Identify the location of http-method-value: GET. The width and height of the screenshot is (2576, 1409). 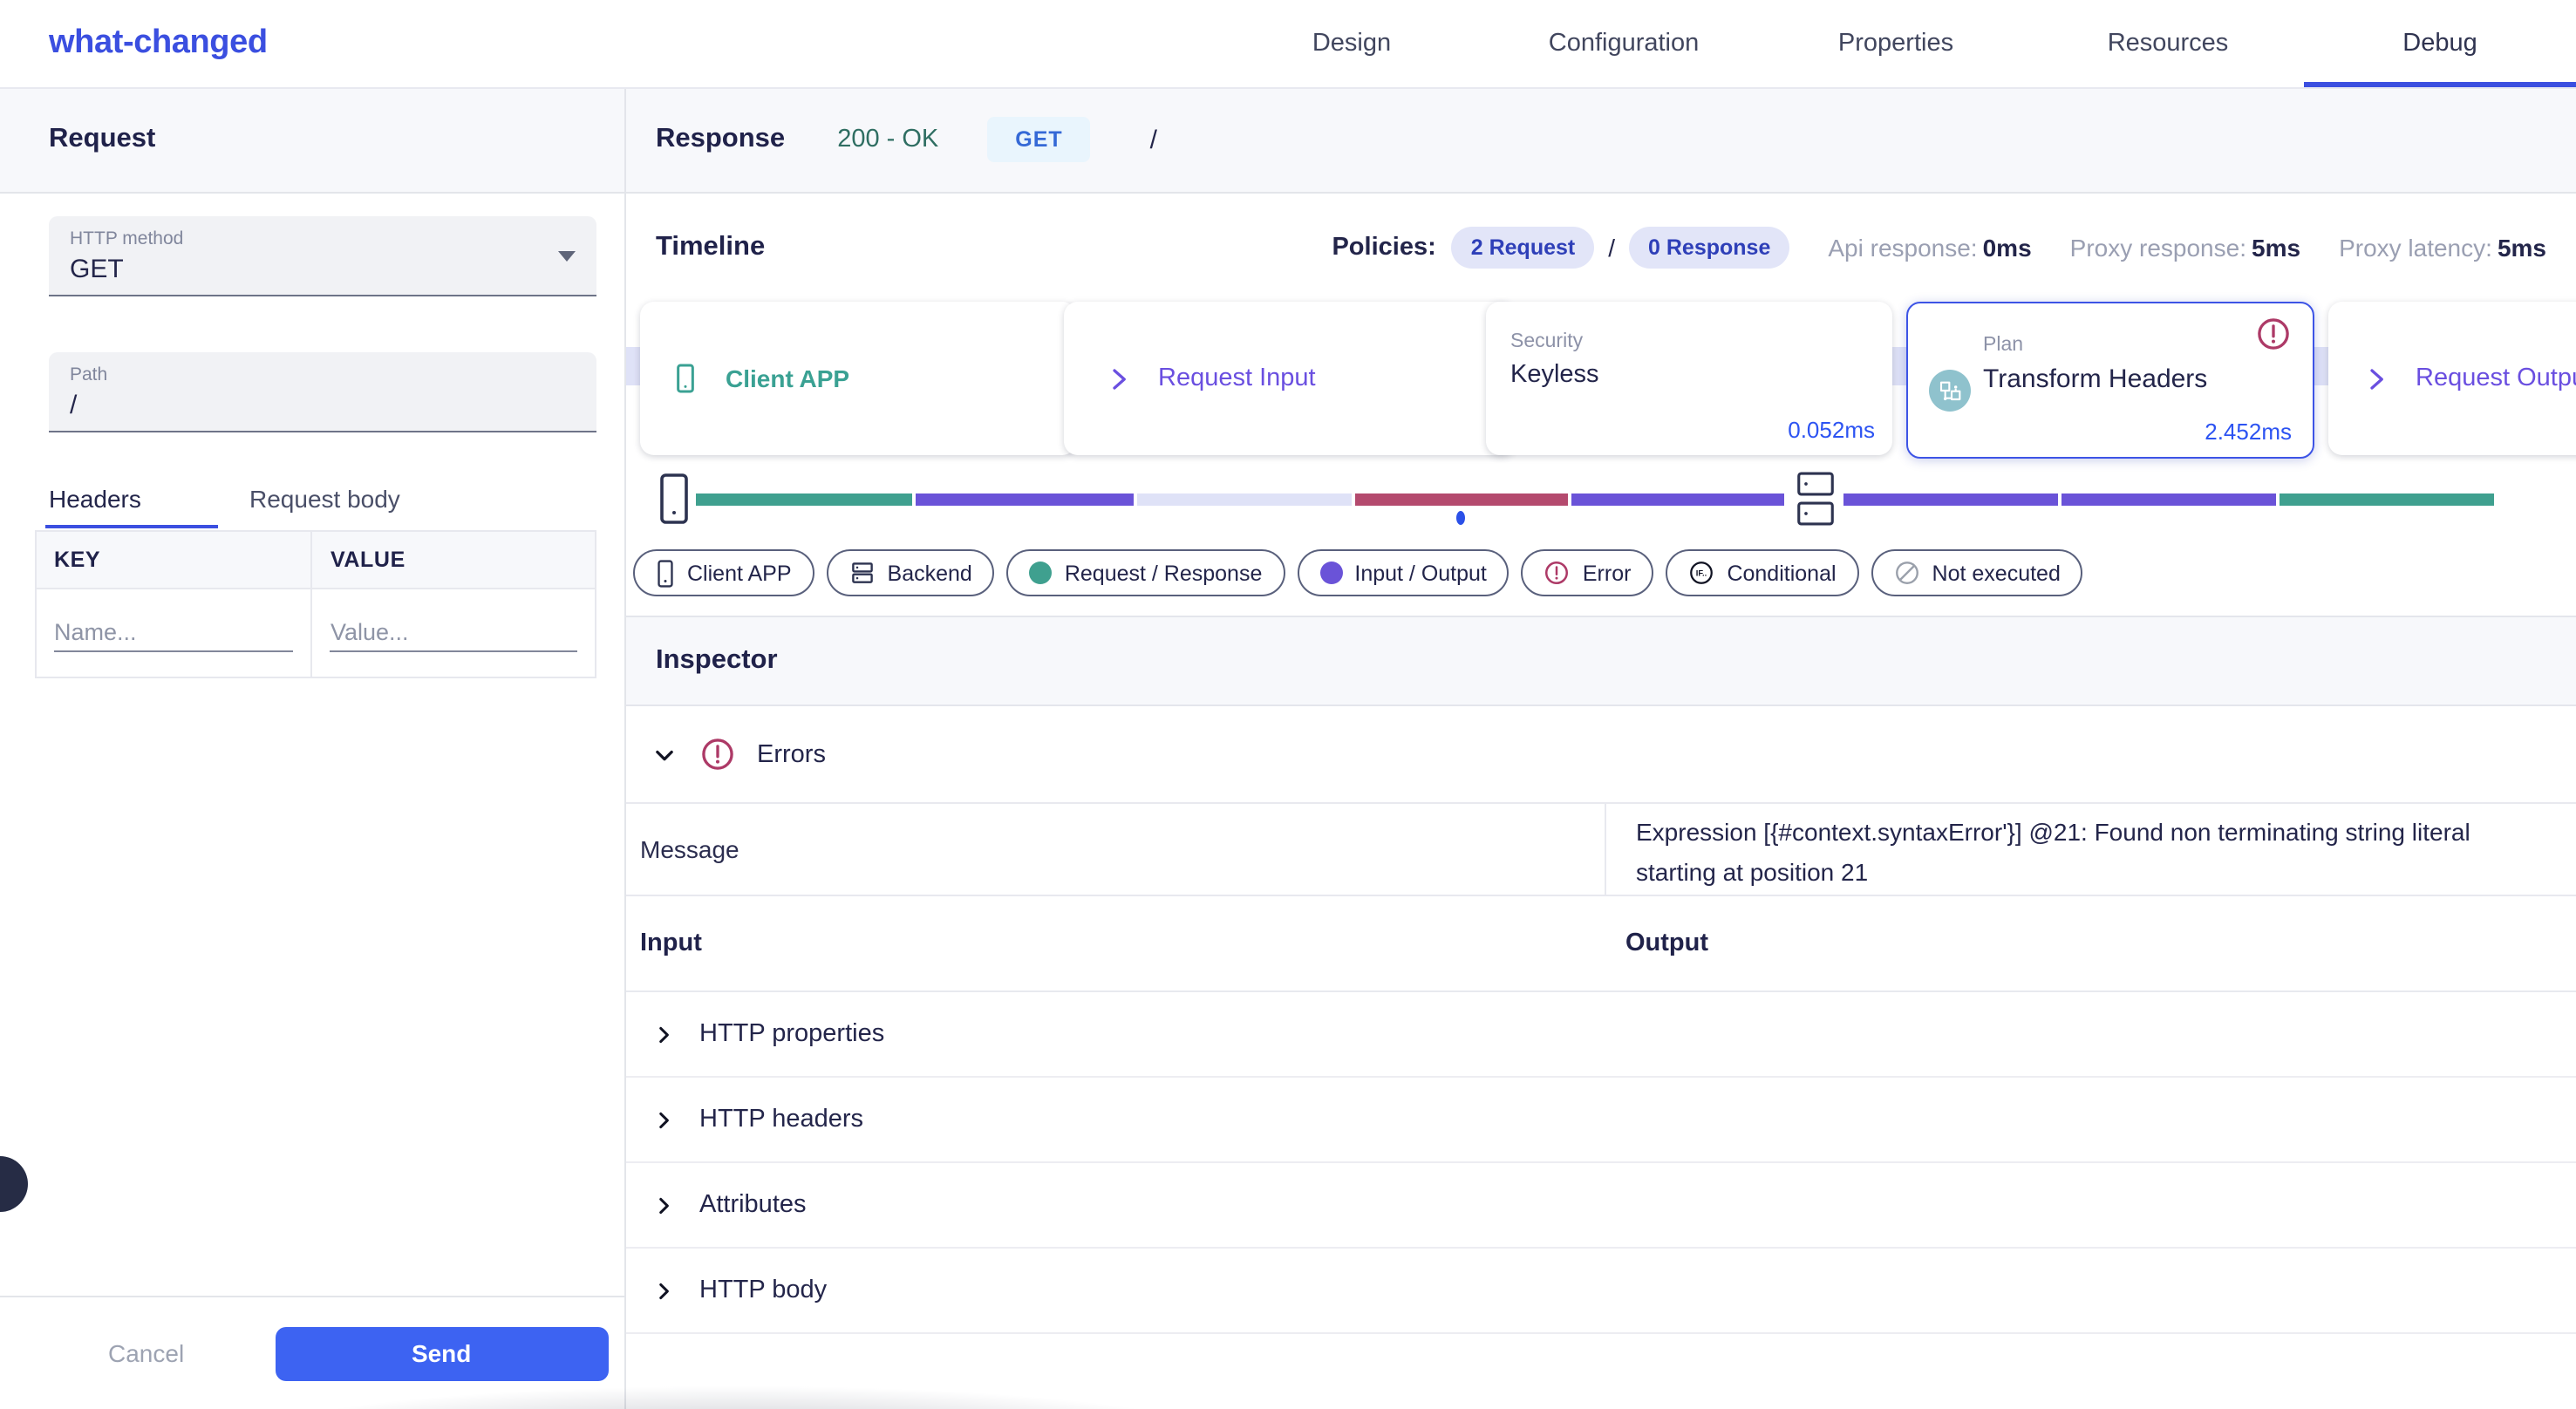
(97, 270).